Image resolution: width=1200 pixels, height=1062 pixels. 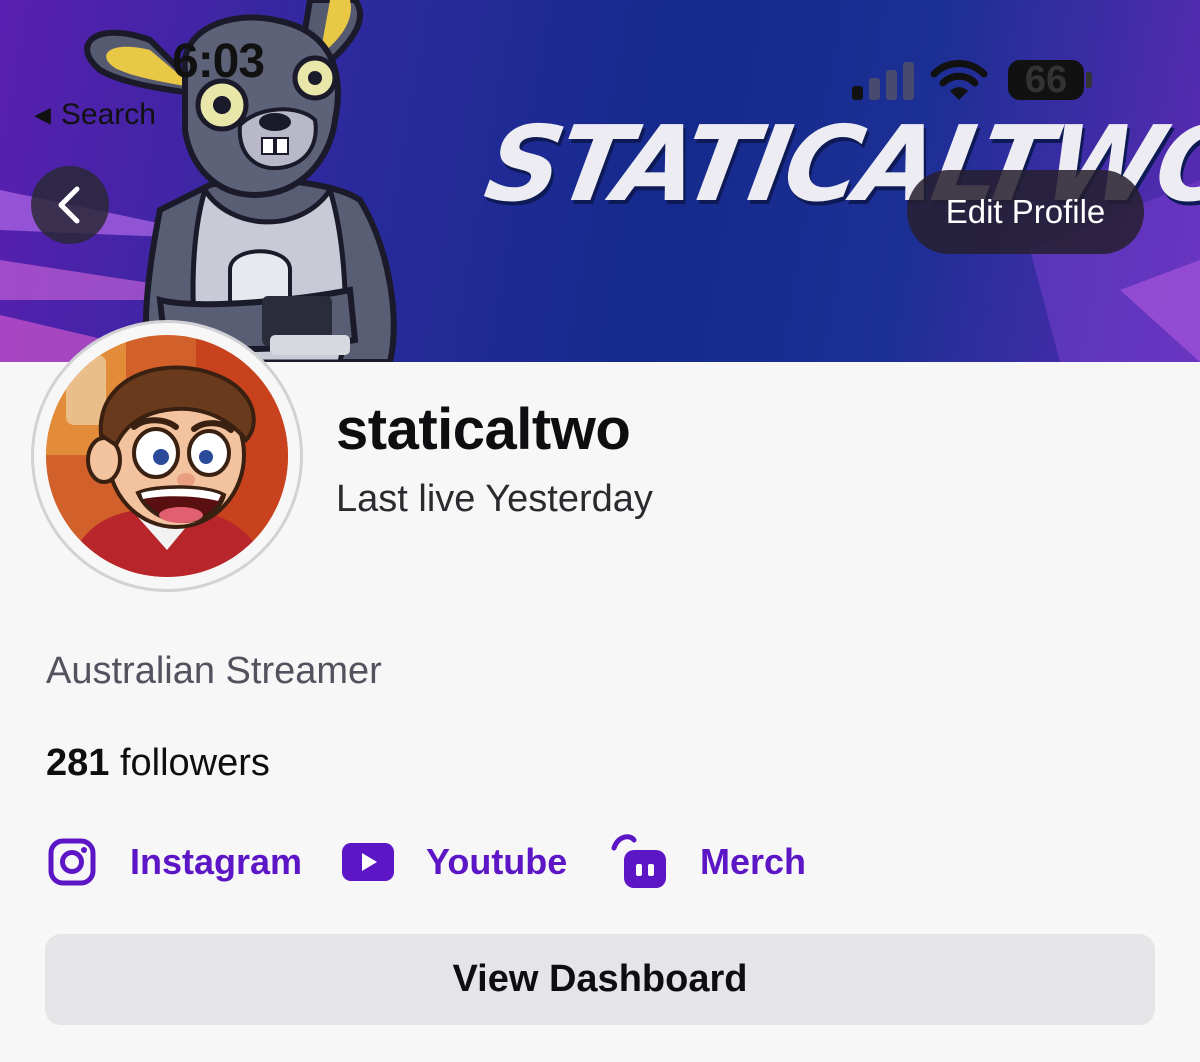 I want to click on last-live-status: Last live Yesterday, so click(x=494, y=499).